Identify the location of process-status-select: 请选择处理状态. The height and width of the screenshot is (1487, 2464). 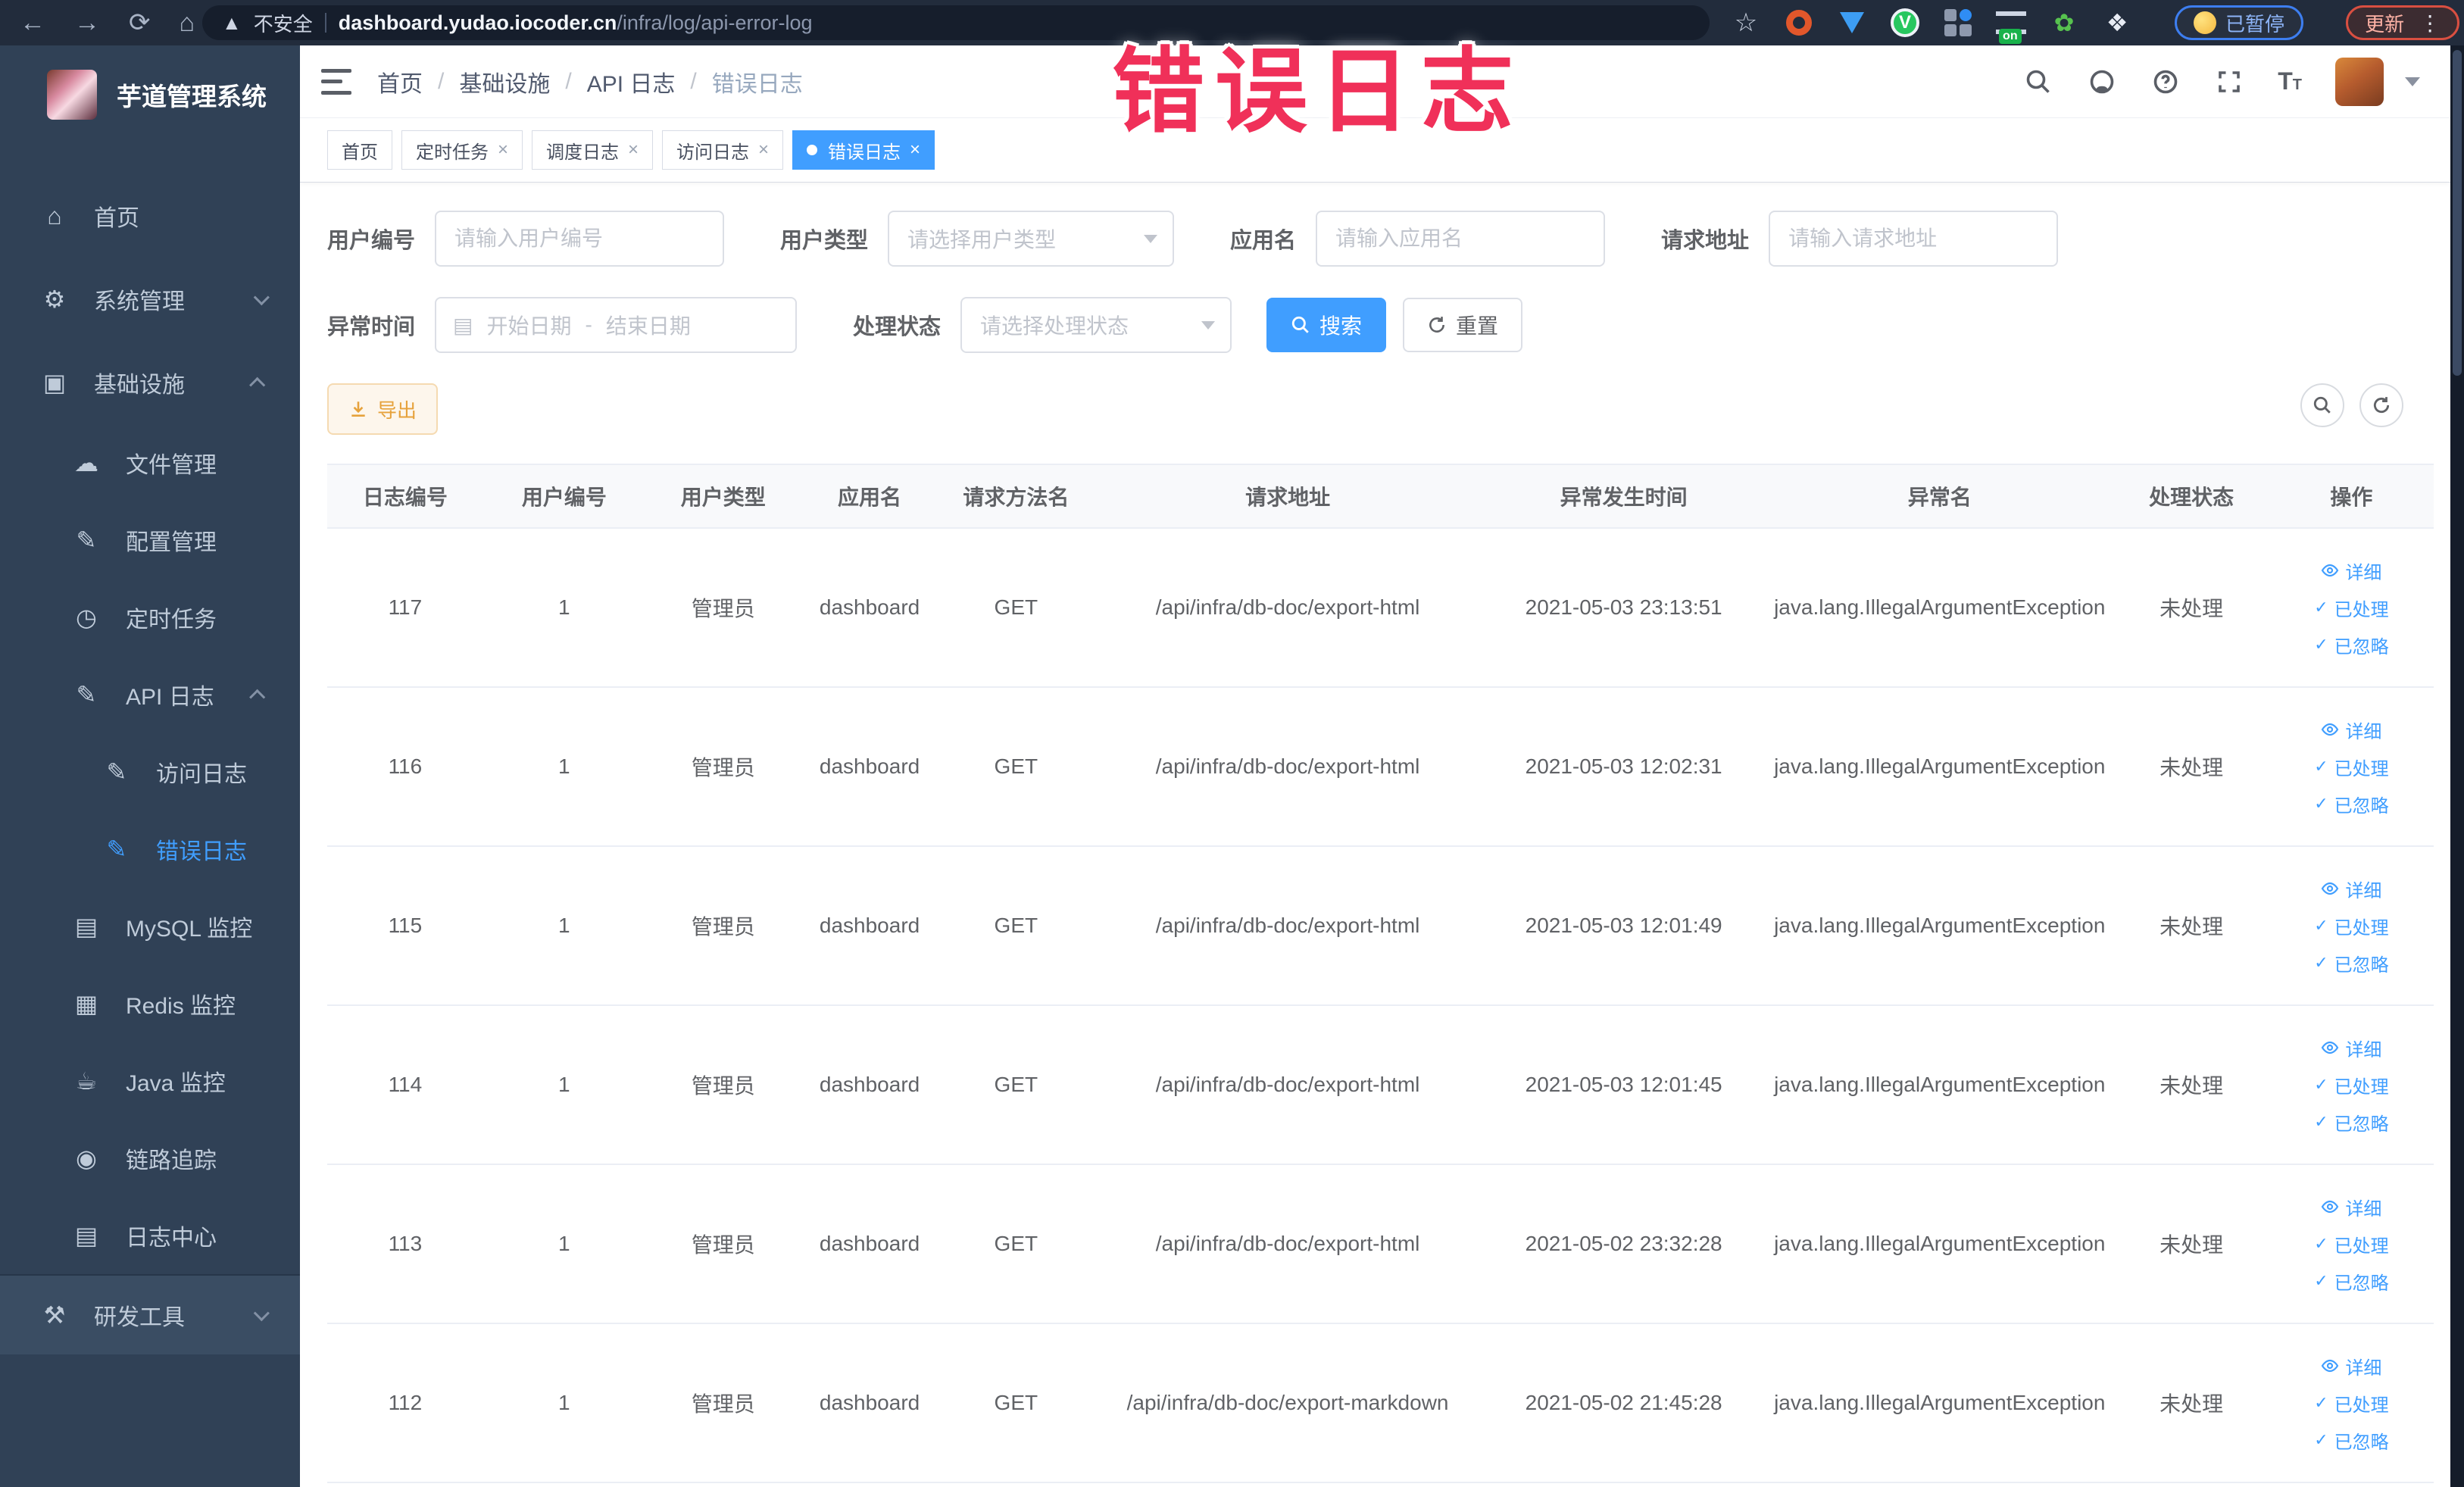
(1096, 325).